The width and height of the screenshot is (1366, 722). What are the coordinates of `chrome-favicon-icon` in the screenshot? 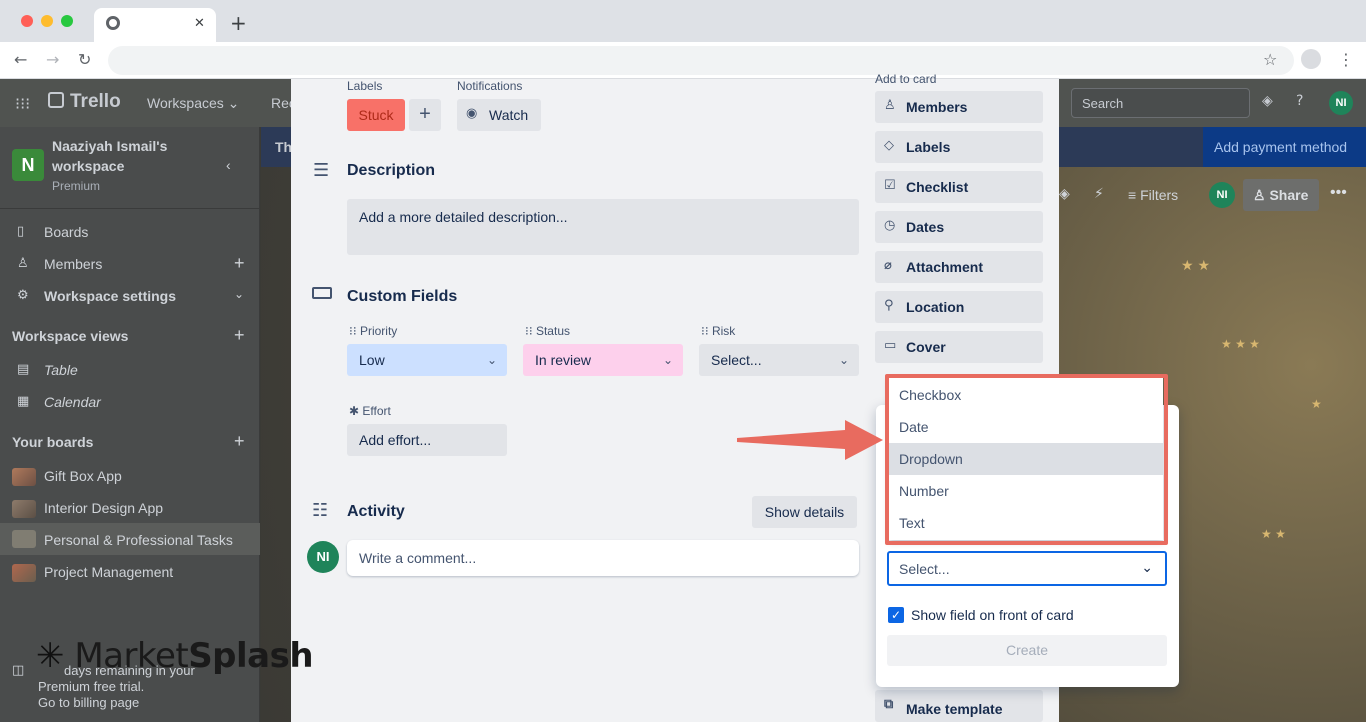 It's located at (113, 23).